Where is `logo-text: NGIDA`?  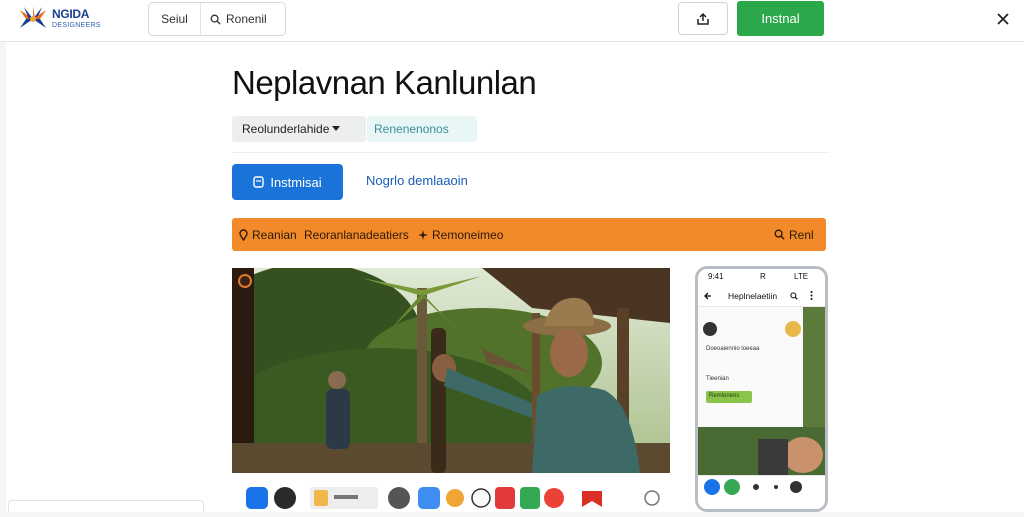
logo-text: NGIDA is located at coordinates (71, 14).